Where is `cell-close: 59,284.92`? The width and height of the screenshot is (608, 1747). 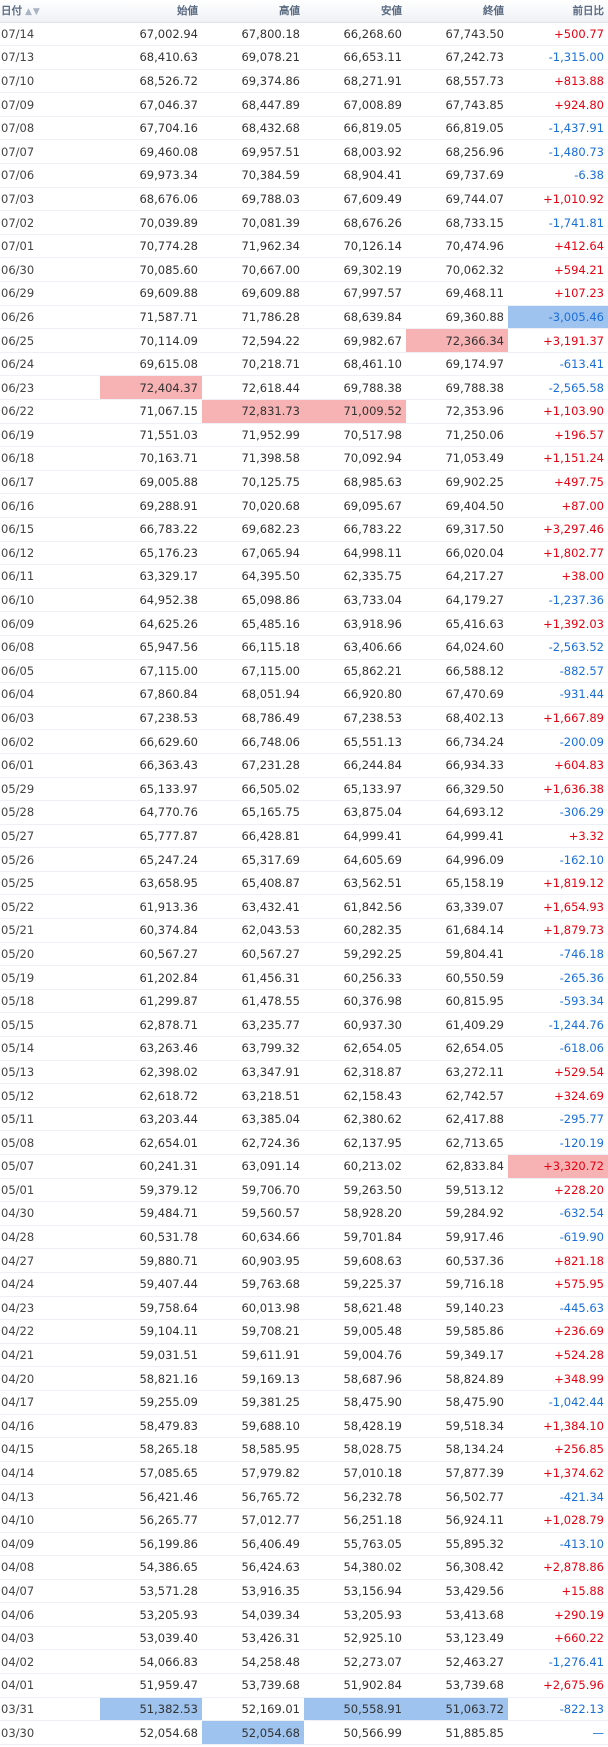 cell-close: 59,284.92 is located at coordinates (457, 1213).